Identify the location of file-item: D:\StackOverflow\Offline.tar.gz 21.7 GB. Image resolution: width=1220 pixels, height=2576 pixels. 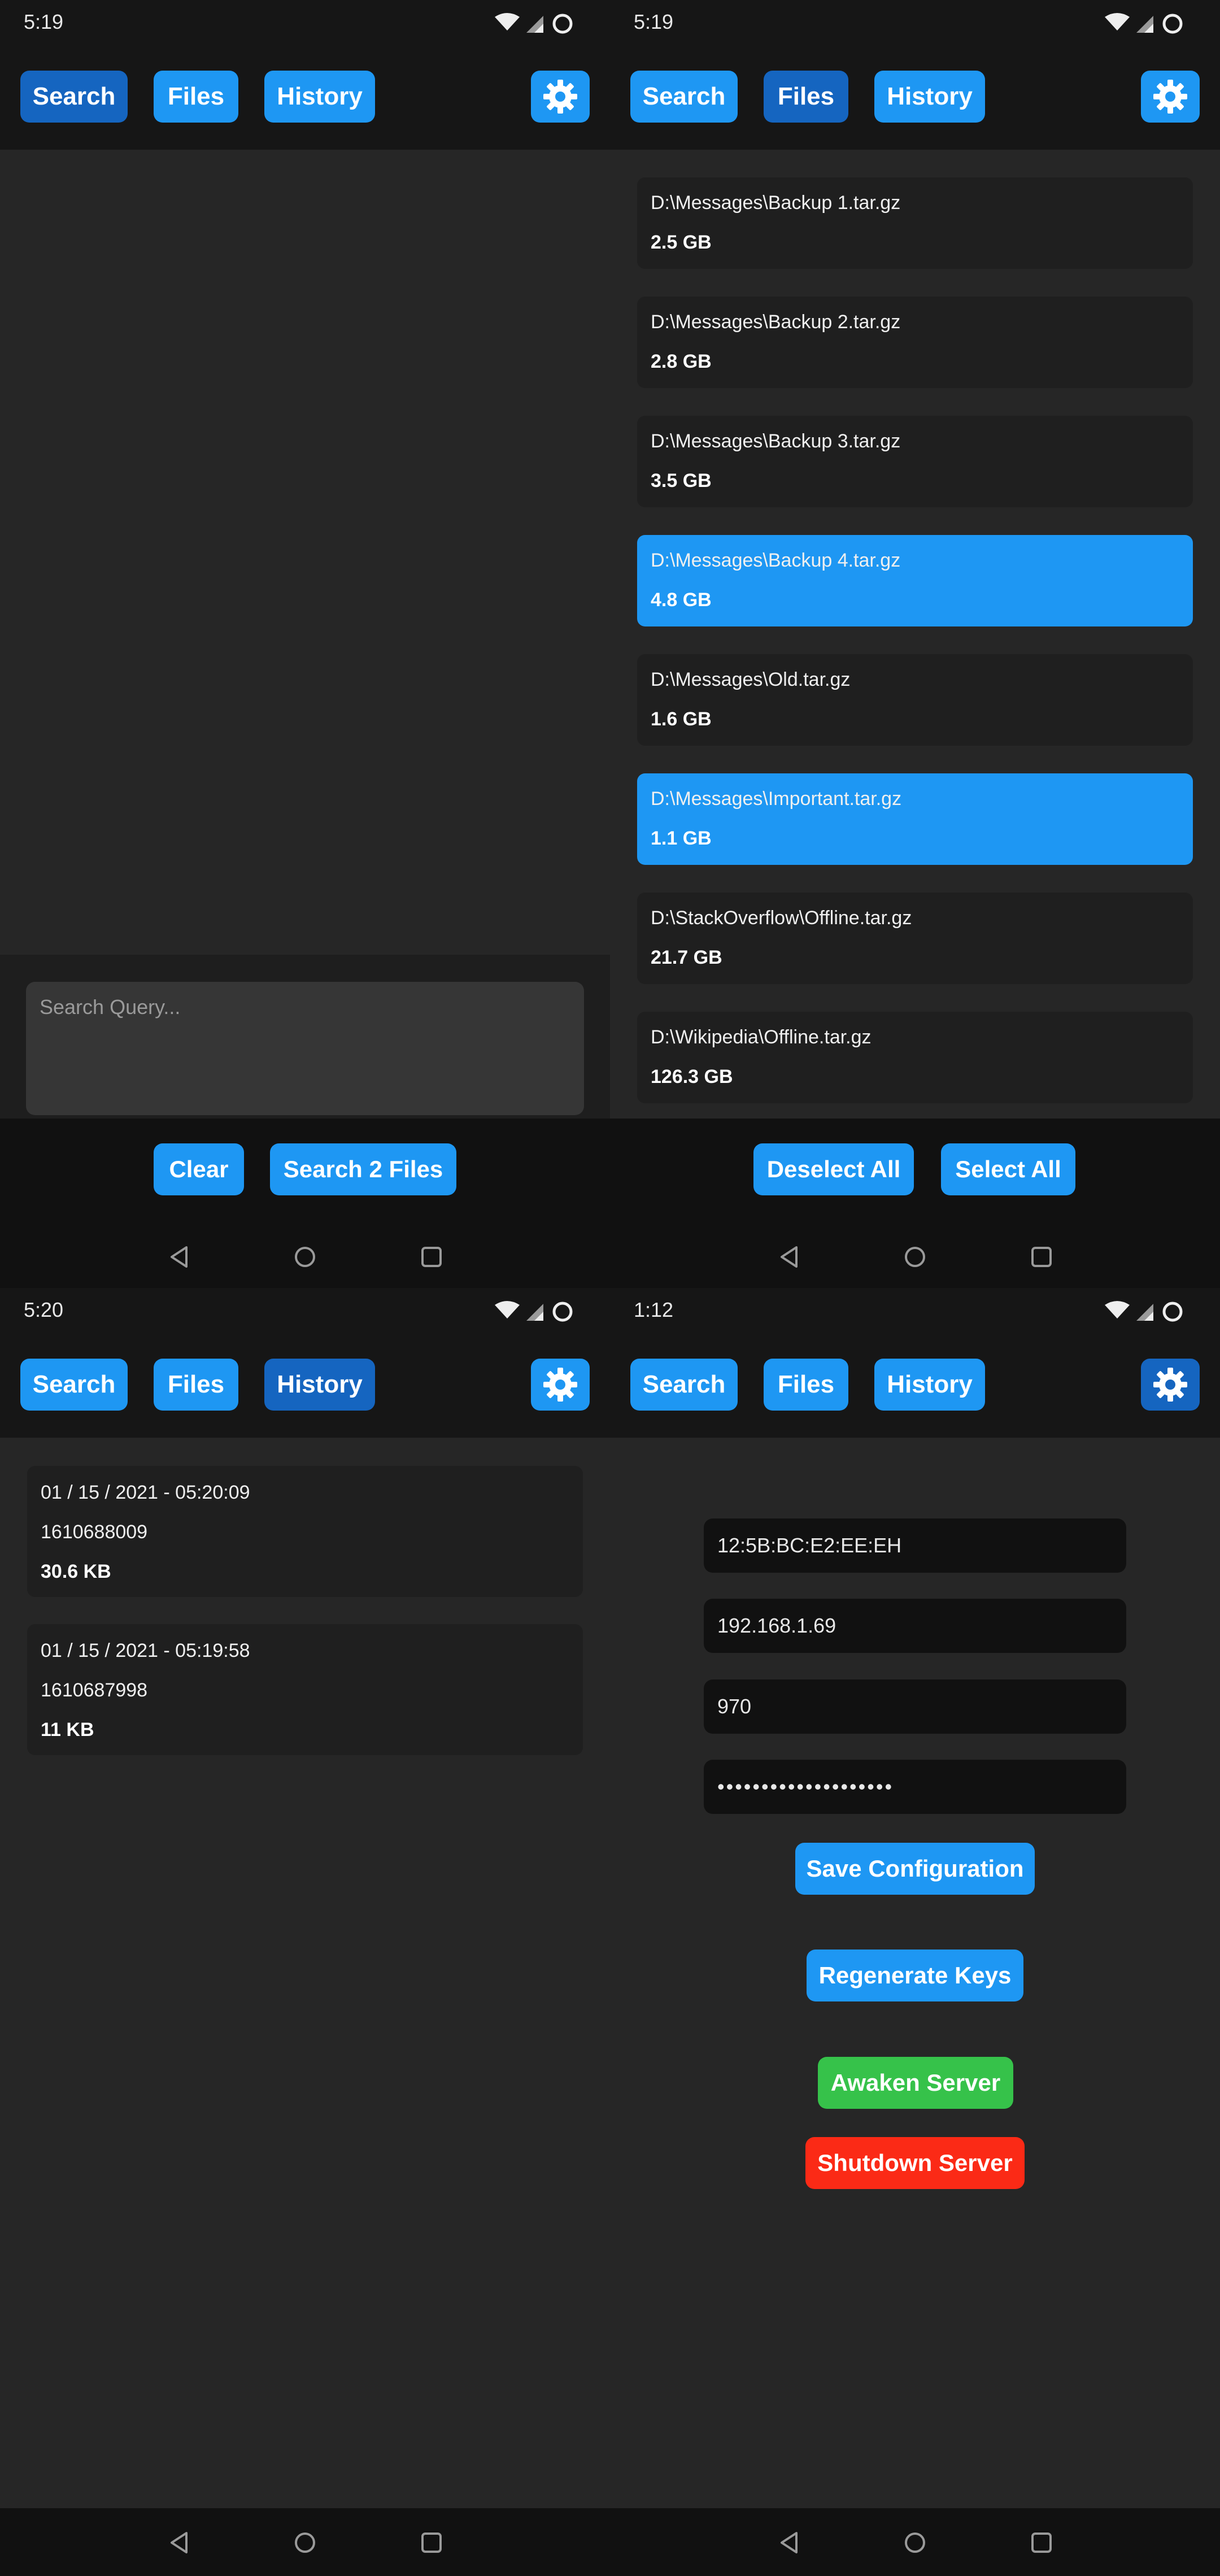
(915, 938).